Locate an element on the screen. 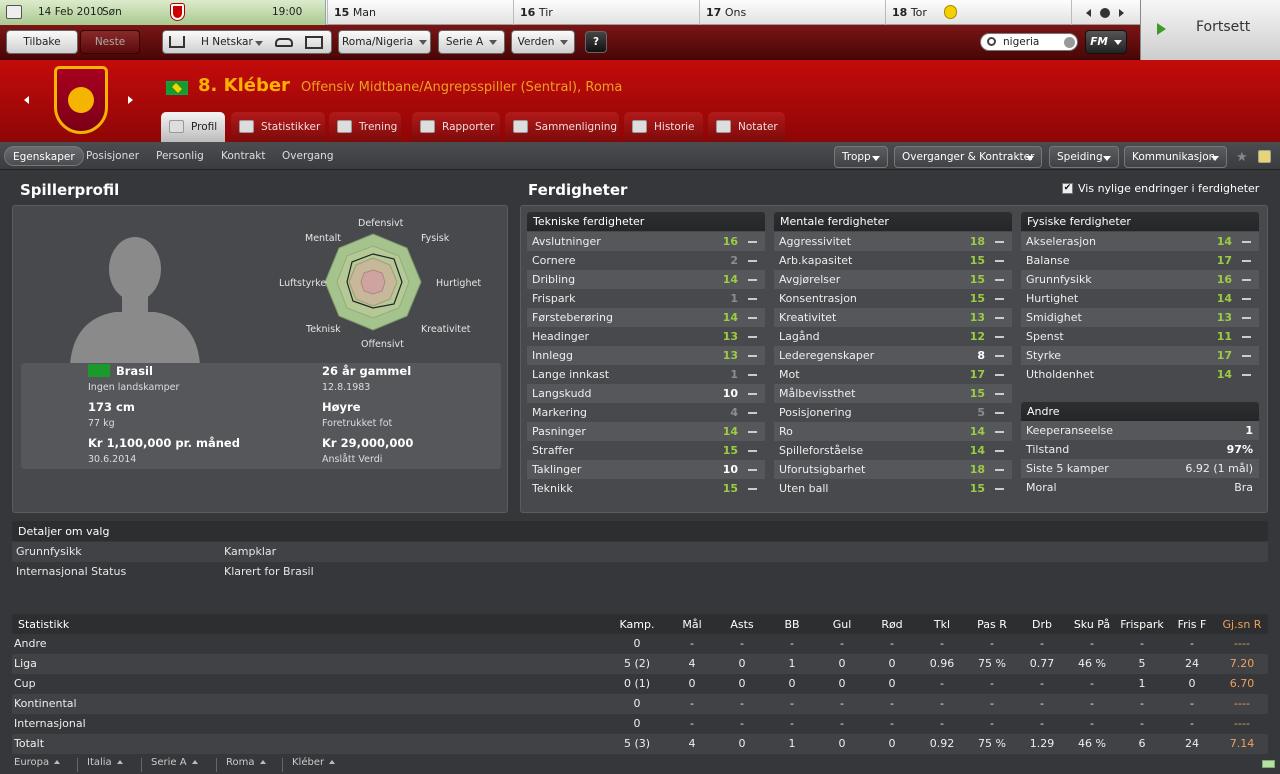 This screenshot has height=774, width=1280. current-date: 14 Feb 2010 is located at coordinates (71, 12).